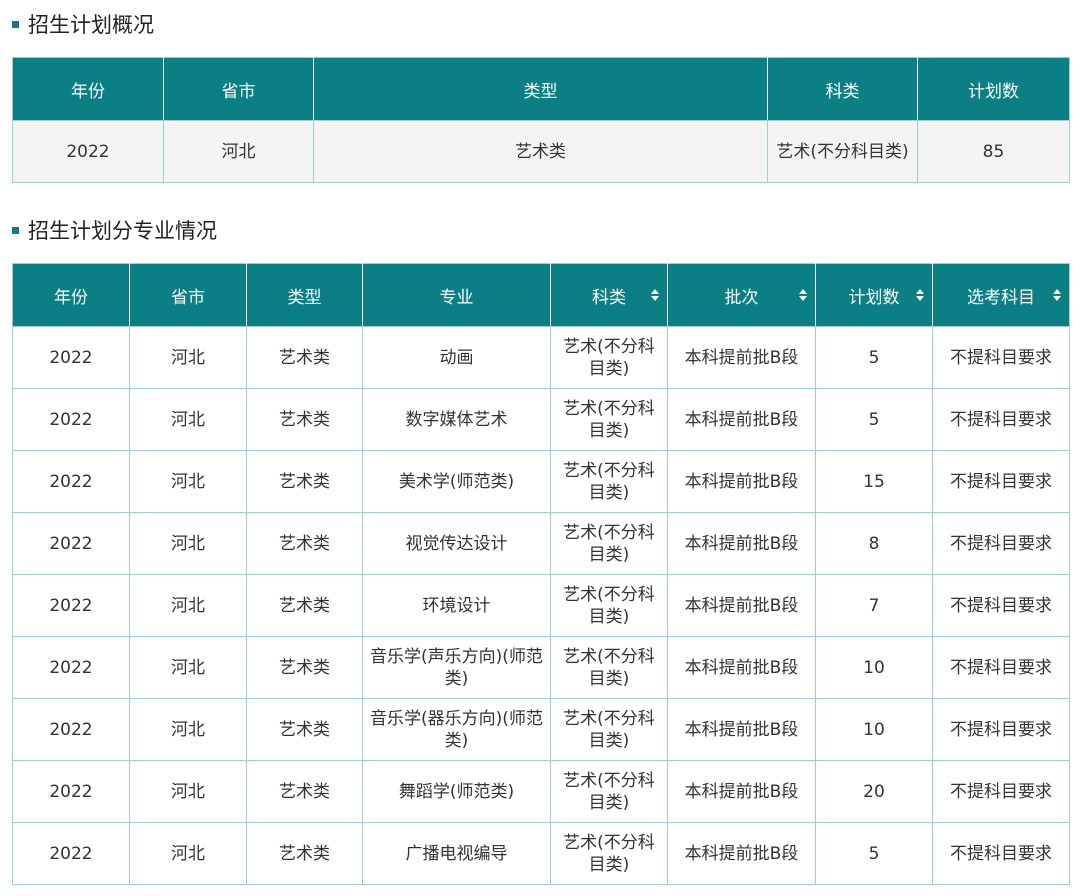 The width and height of the screenshot is (1080, 896). Describe the element at coordinates (91, 25) in the screenshot. I see `overview-title: 招生计划概况` at that location.